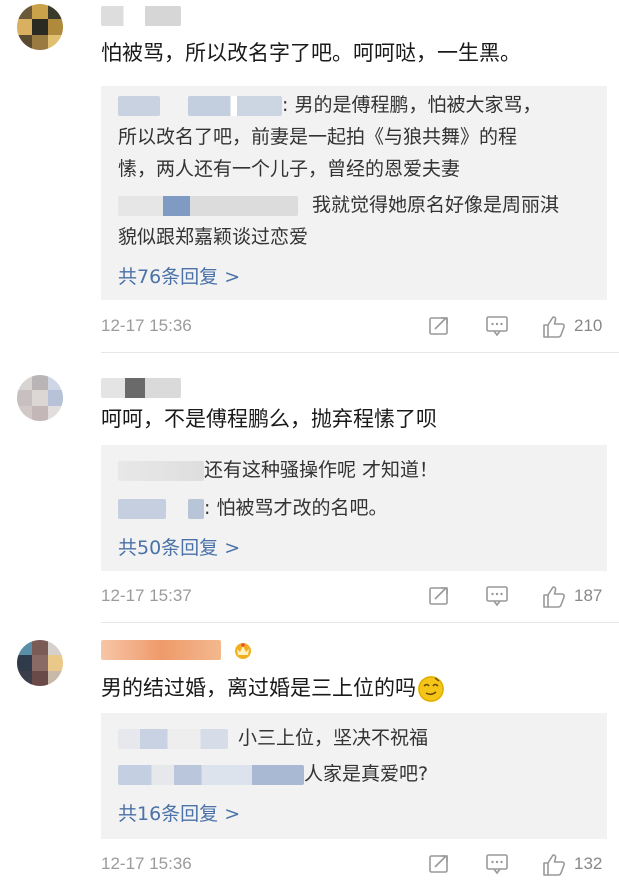  What do you see at coordinates (289, 169) in the screenshot?
I see `reply-text: 愫，两人还有一个儿子，曾经的恩爱夫妻` at bounding box center [289, 169].